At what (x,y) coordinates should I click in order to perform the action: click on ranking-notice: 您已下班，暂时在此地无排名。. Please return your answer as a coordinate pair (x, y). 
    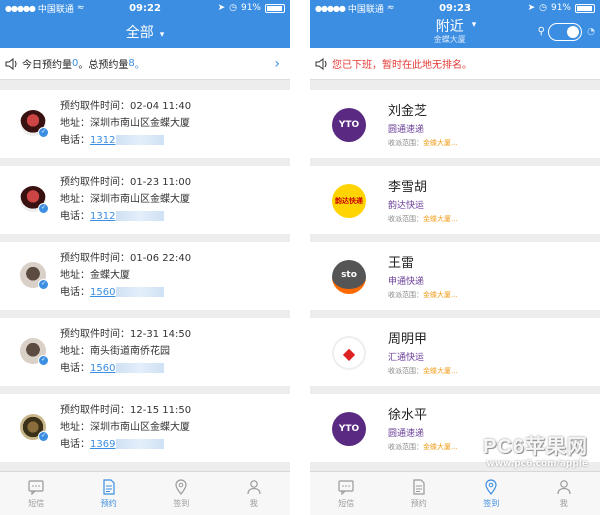
    Looking at the image, I should click on (455, 64).